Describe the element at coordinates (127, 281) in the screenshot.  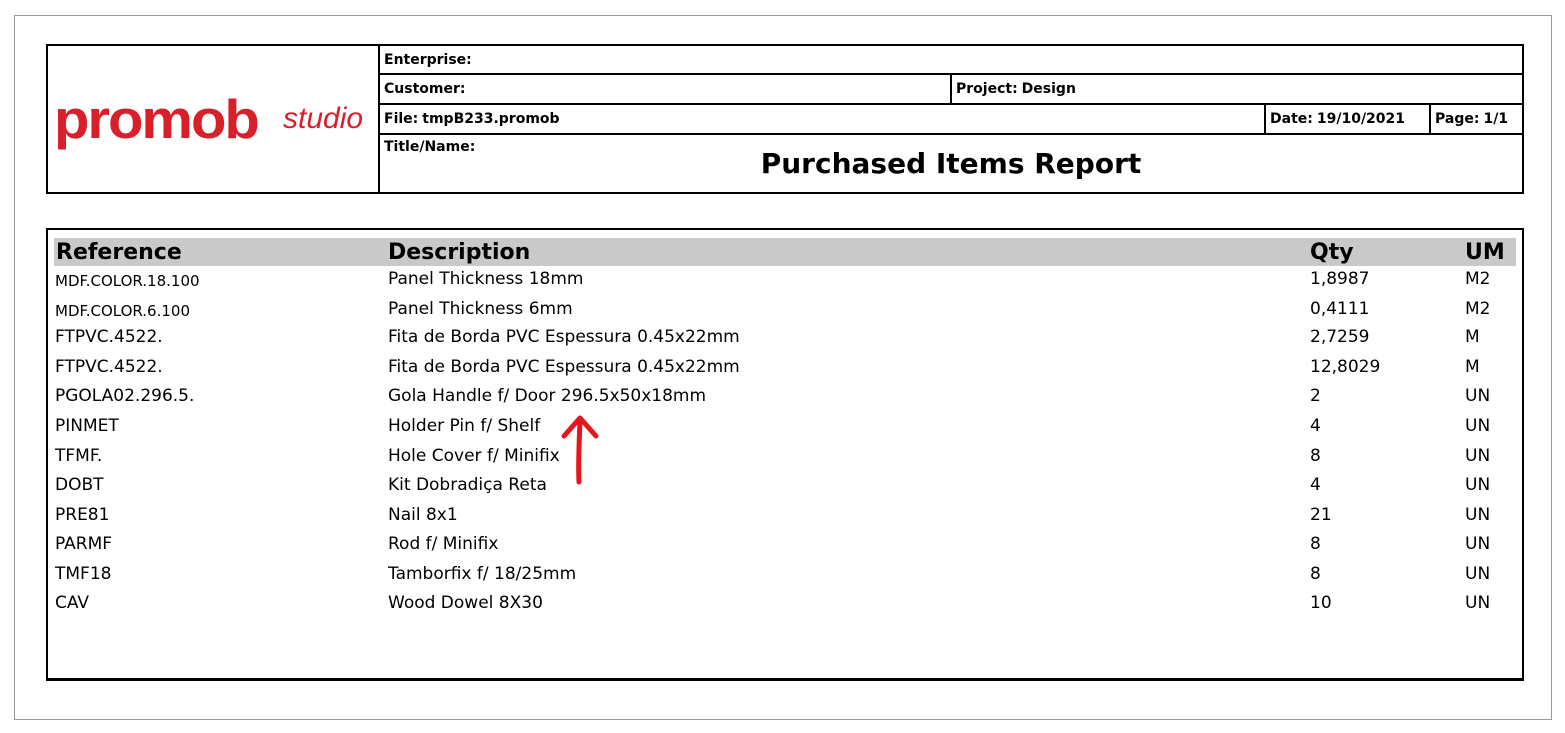
I see `cell-reference: MDF.COLOR.18.100` at that location.